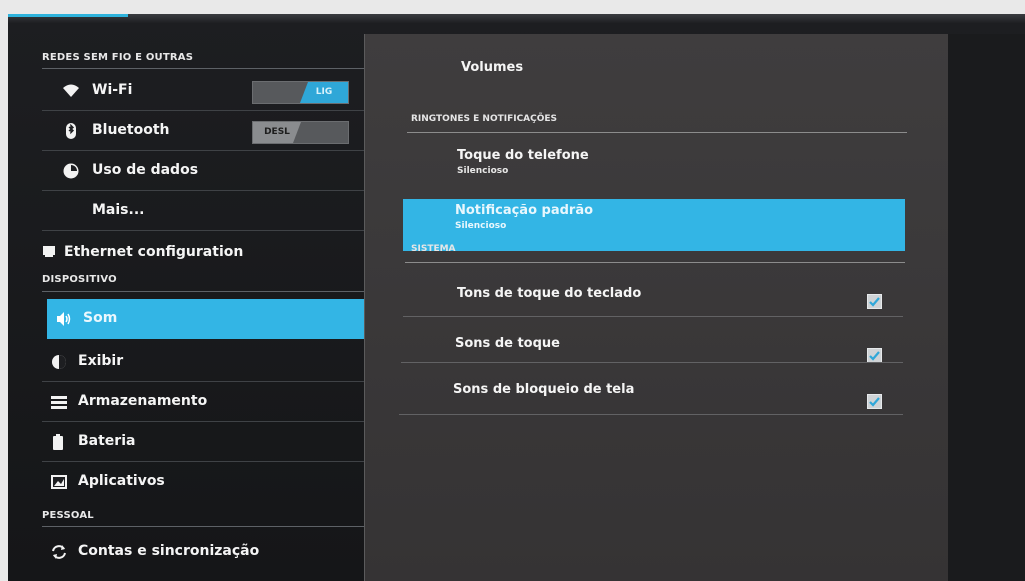 Image resolution: width=1025 pixels, height=581 pixels. Describe the element at coordinates (107, 441) in the screenshot. I see `sidebar-item-label: Bateria` at that location.